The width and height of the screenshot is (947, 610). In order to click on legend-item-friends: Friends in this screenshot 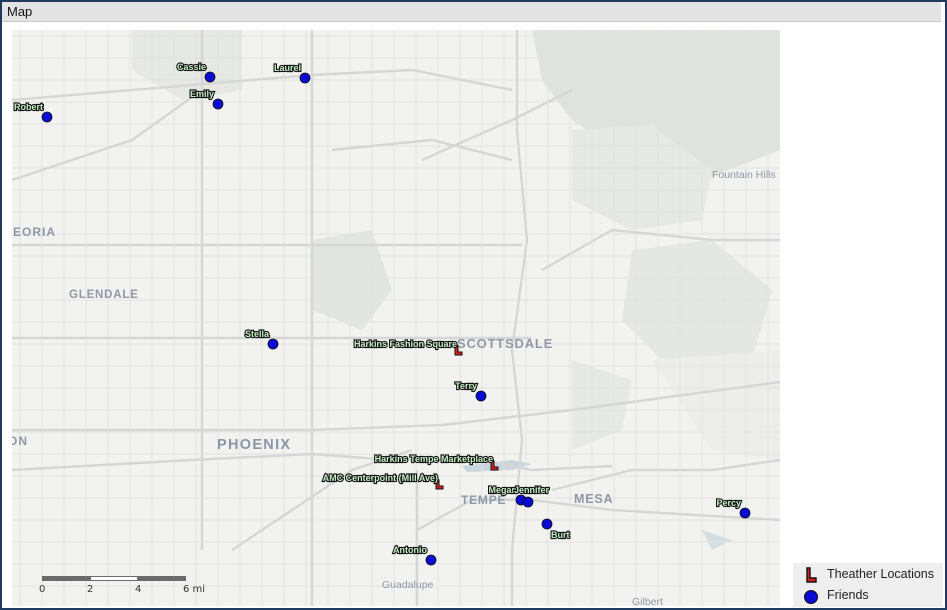, I will do `click(868, 596)`.